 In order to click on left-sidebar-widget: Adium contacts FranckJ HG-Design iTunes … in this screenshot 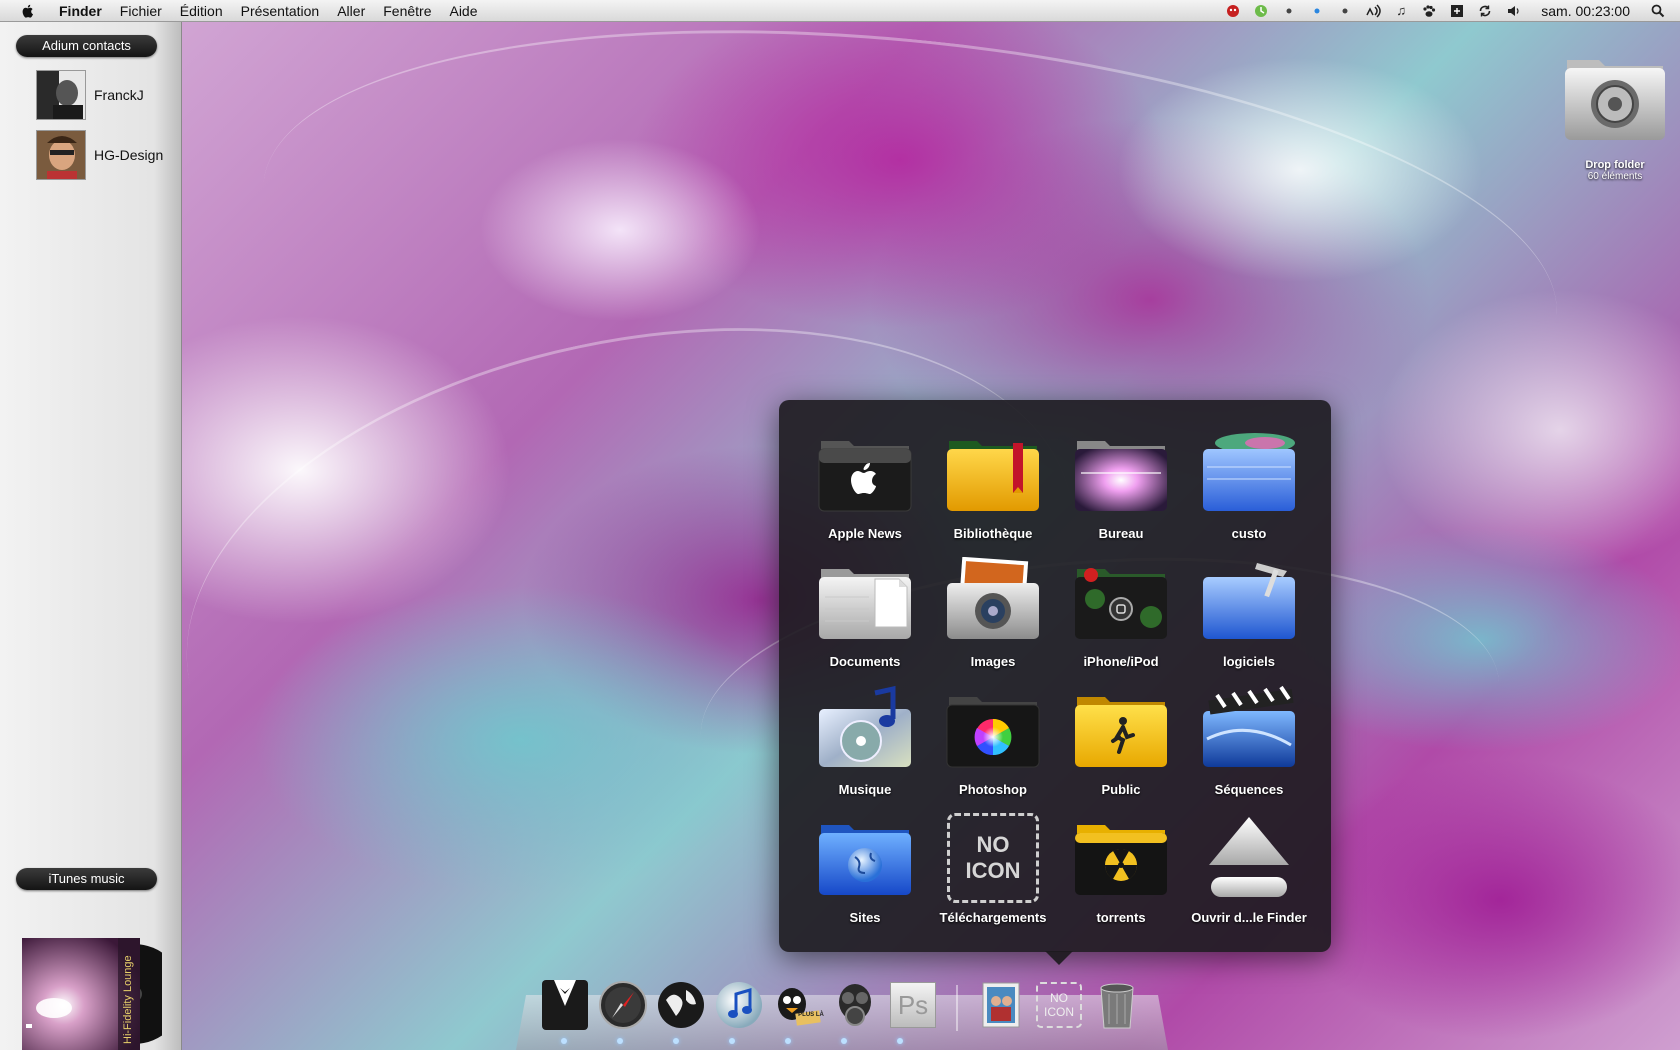, I will do `click(92, 536)`.